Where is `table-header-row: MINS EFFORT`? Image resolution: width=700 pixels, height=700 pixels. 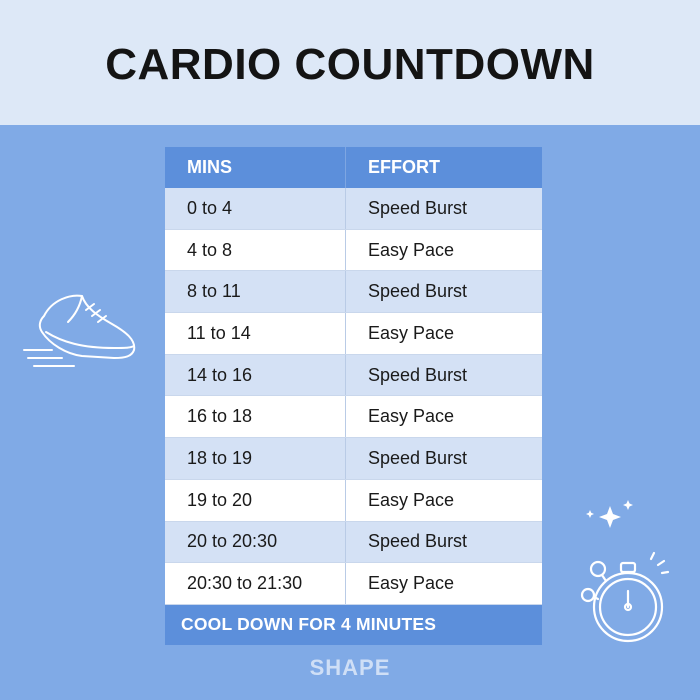 table-header-row: MINS EFFORT is located at coordinates (353, 167).